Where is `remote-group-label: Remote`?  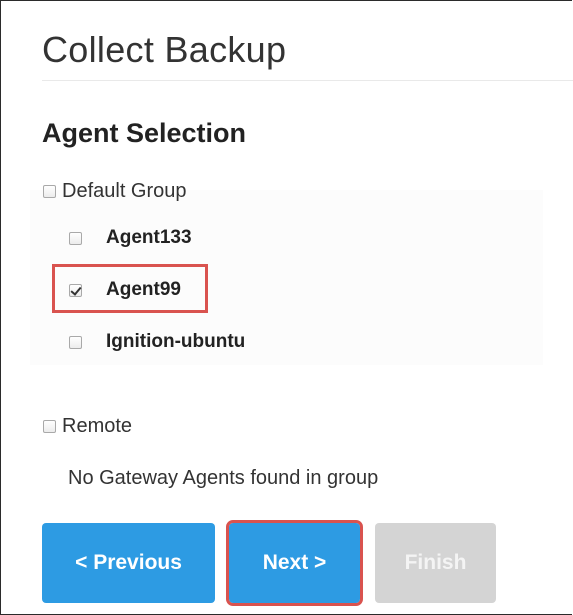
remote-group-label: Remote is located at coordinates (97, 426).